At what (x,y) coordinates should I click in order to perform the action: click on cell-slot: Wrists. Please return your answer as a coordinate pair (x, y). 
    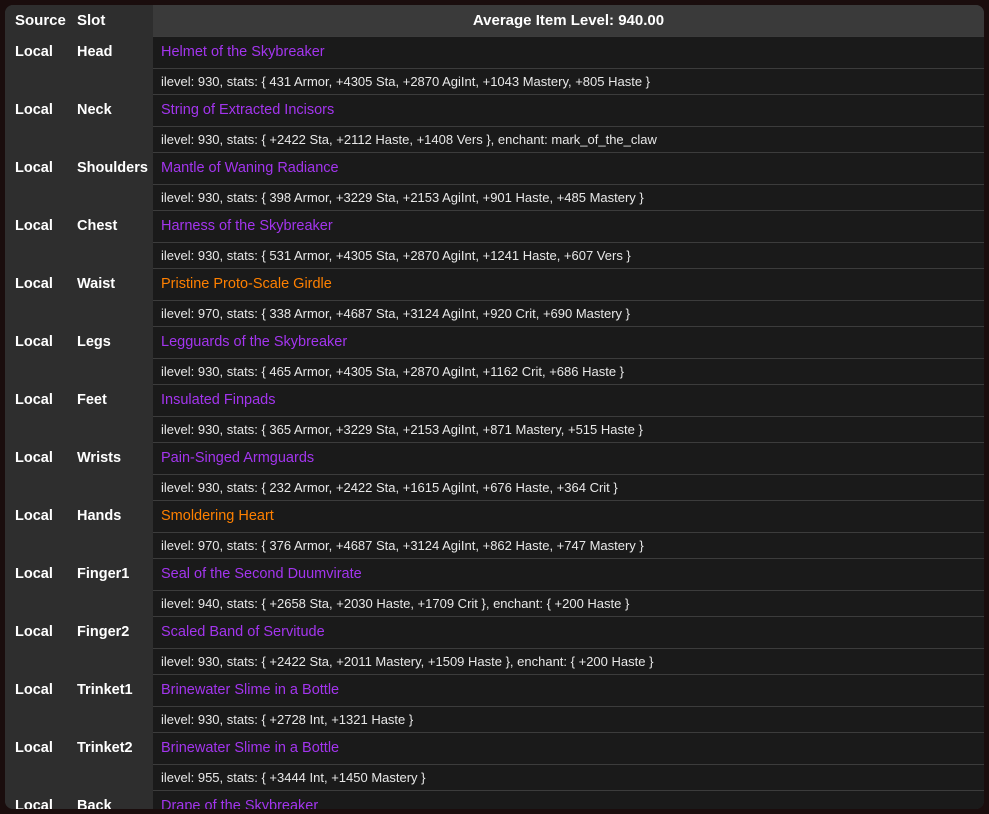
    Looking at the image, I should click on (113, 458).